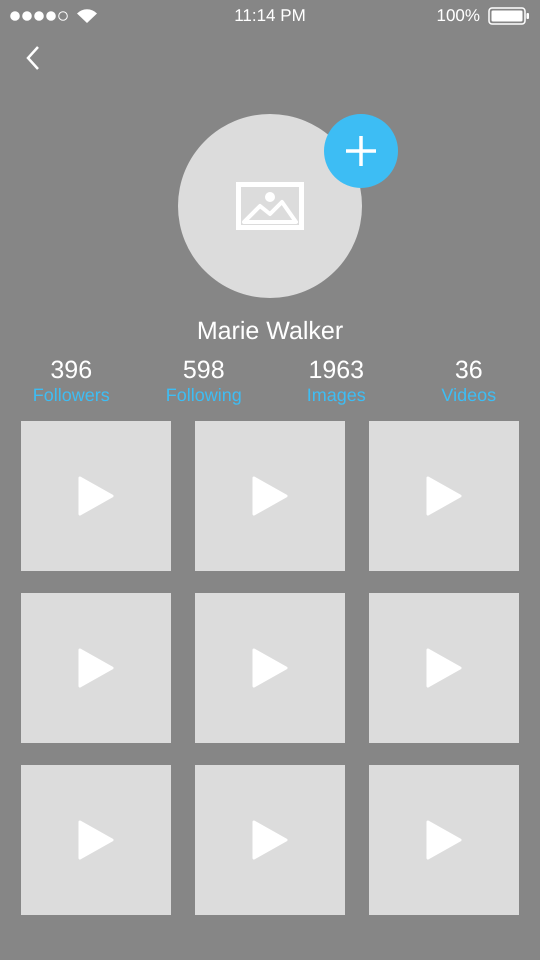 The width and height of the screenshot is (540, 960). What do you see at coordinates (361, 151) in the screenshot?
I see `plus-icon` at bounding box center [361, 151].